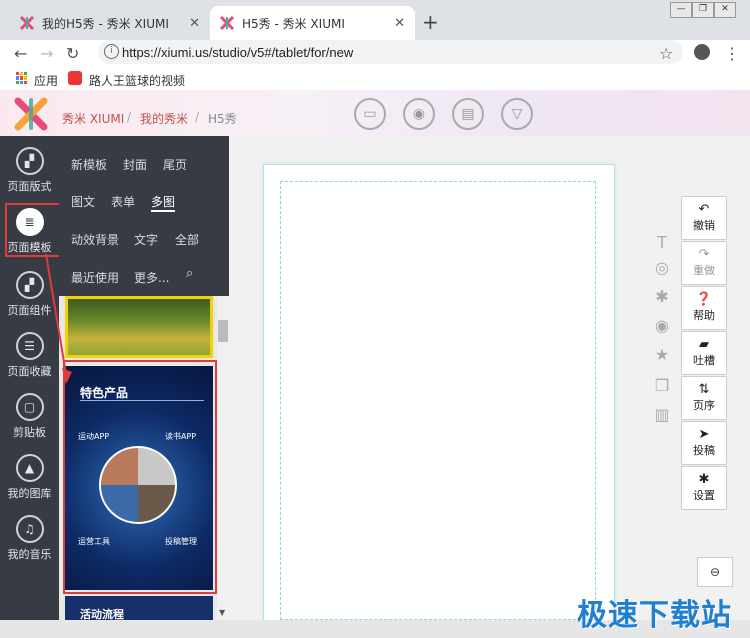  What do you see at coordinates (419, 114) in the screenshot?
I see `preview-icon: ◉` at bounding box center [419, 114].